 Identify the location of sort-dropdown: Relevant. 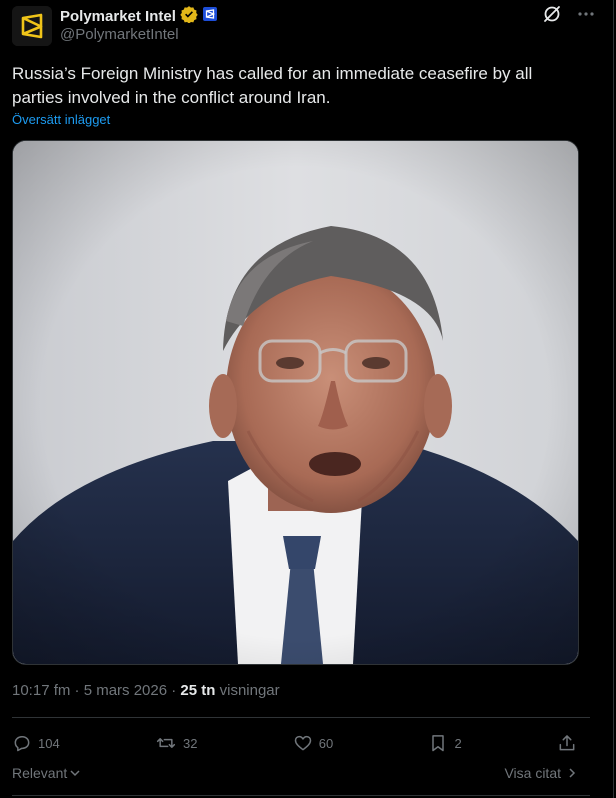
(46, 773).